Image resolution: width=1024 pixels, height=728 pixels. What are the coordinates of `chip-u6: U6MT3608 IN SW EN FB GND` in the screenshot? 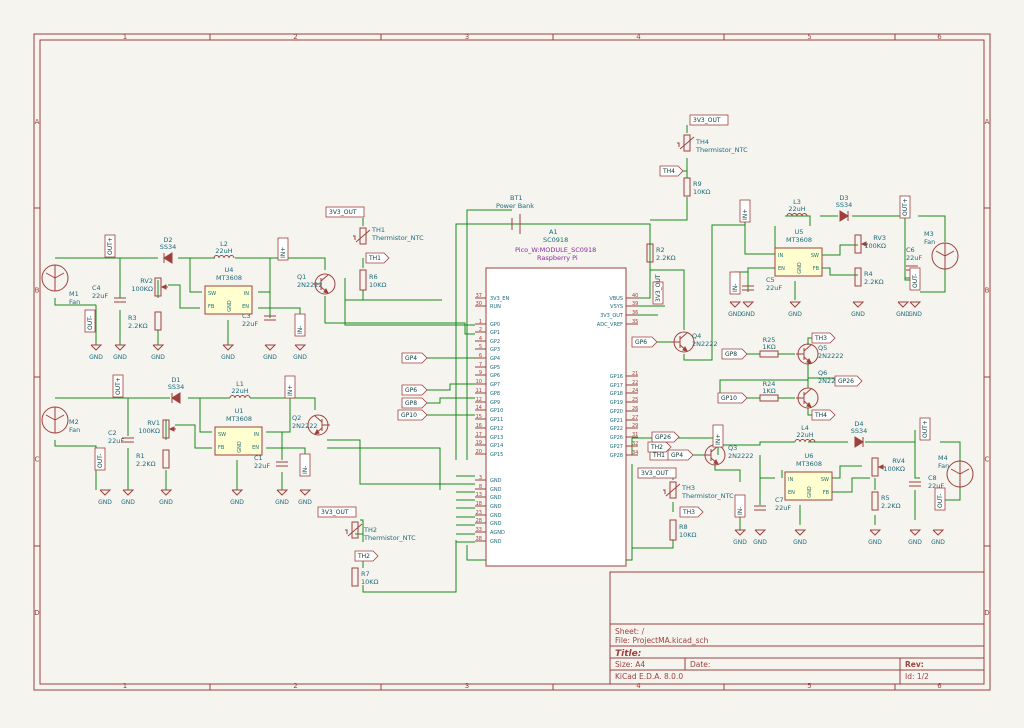 It's located at (808, 476).